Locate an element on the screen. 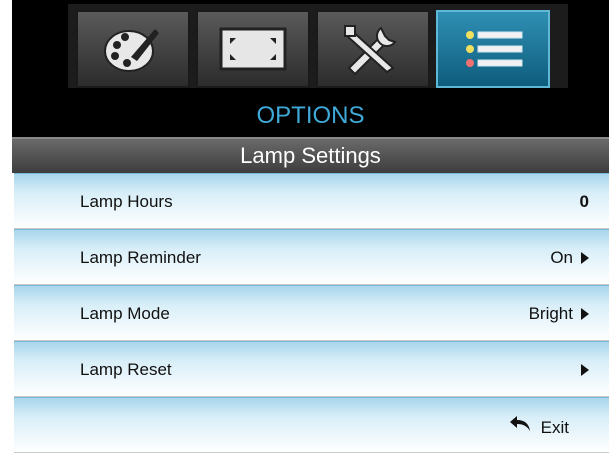 The height and width of the screenshot is (459, 615). menu-title: OPTIONS is located at coordinates (310, 115).